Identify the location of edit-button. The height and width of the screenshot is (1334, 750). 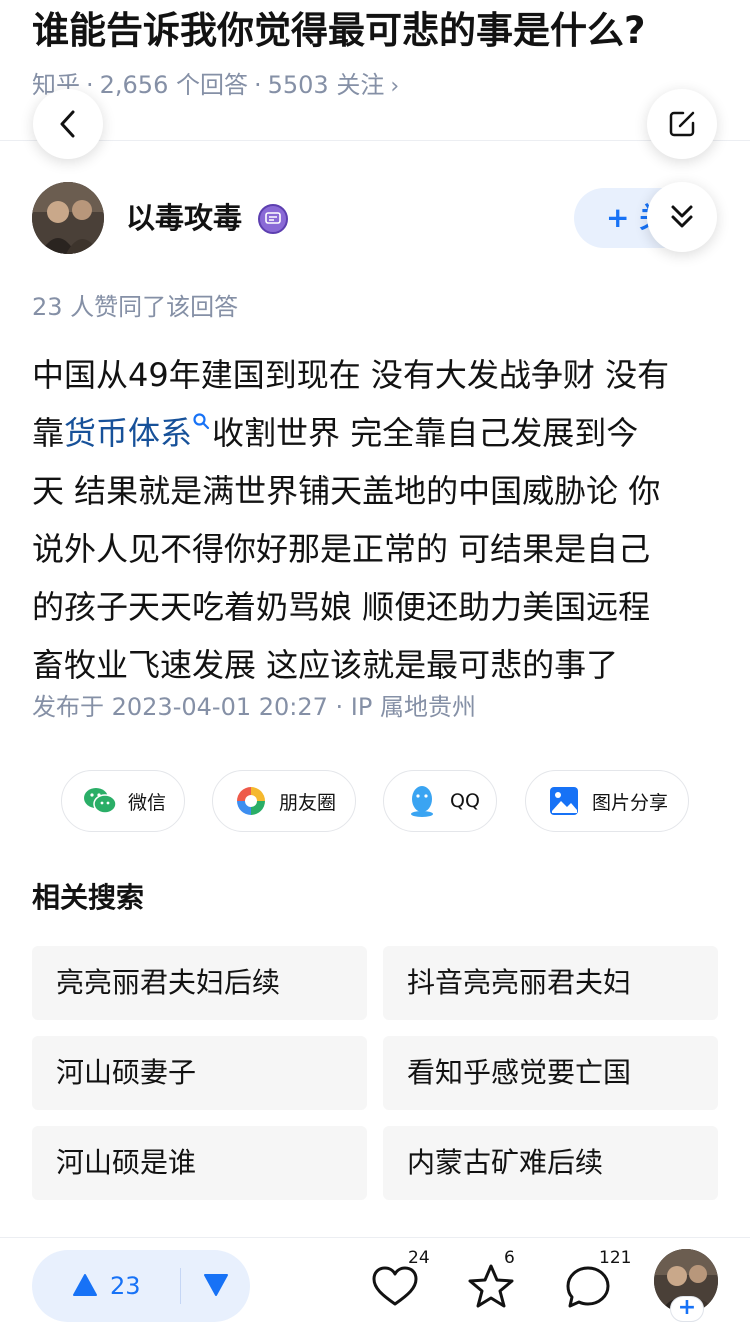
(682, 124).